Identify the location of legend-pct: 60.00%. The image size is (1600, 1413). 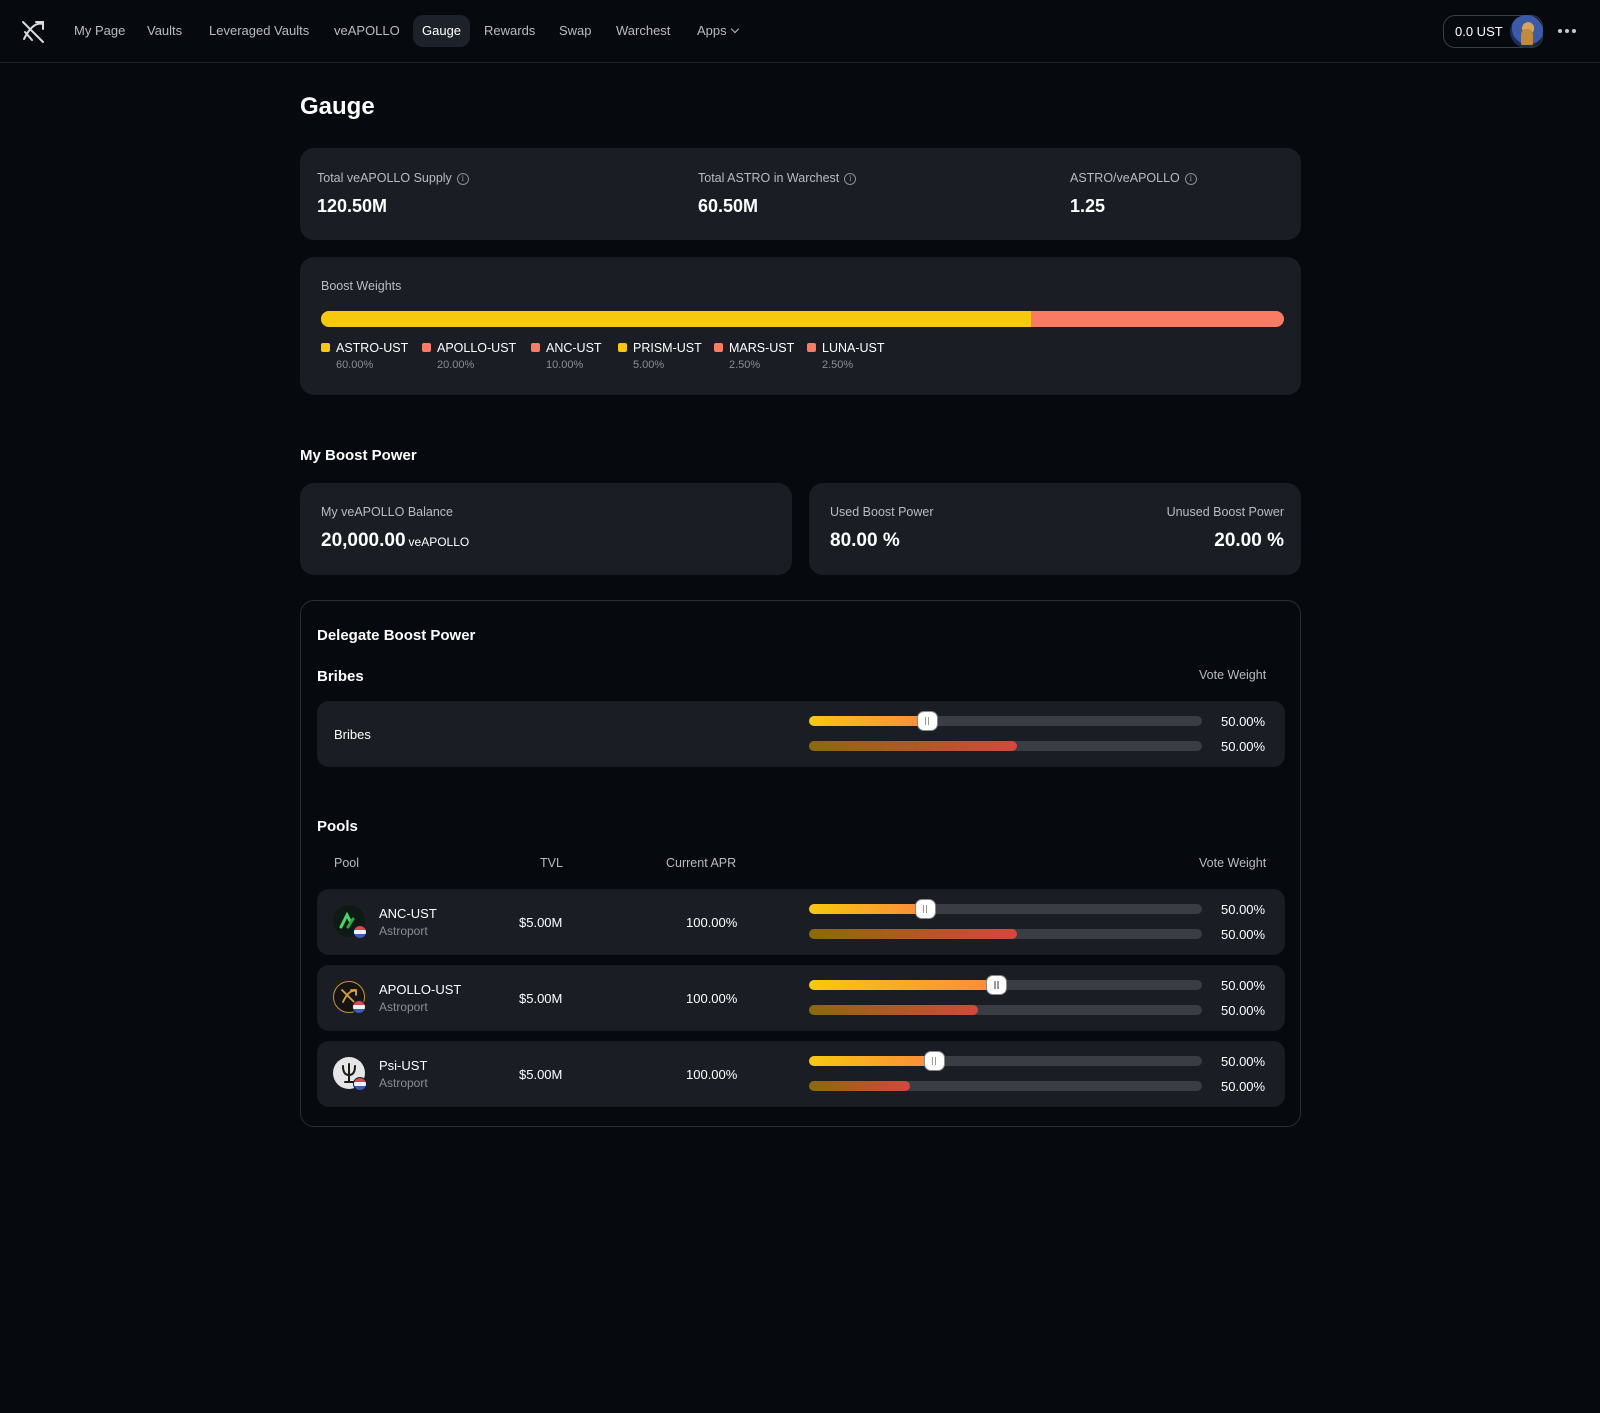
(355, 365).